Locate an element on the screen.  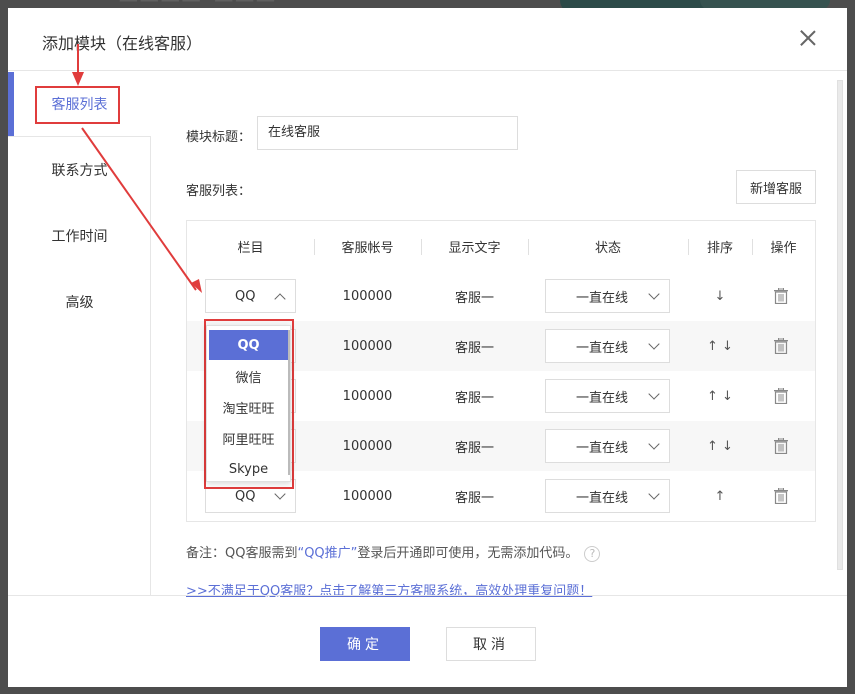
col-header-type: 栏目 is located at coordinates (250, 248).